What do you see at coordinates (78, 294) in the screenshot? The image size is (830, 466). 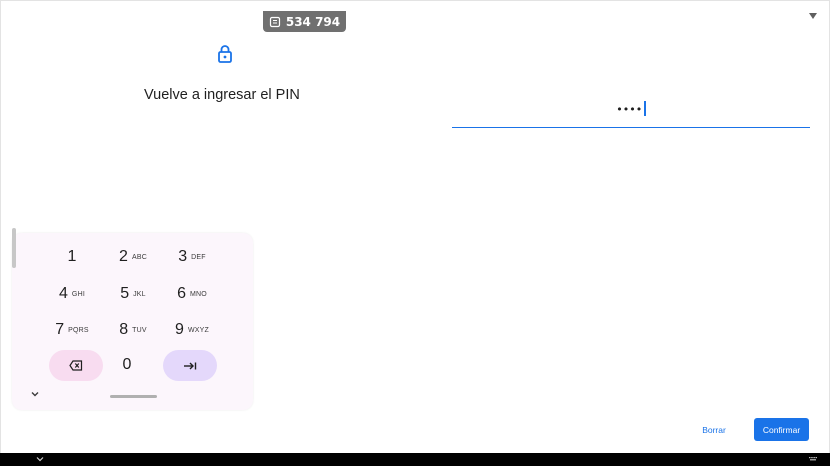 I see `key-letters: GHI` at bounding box center [78, 294].